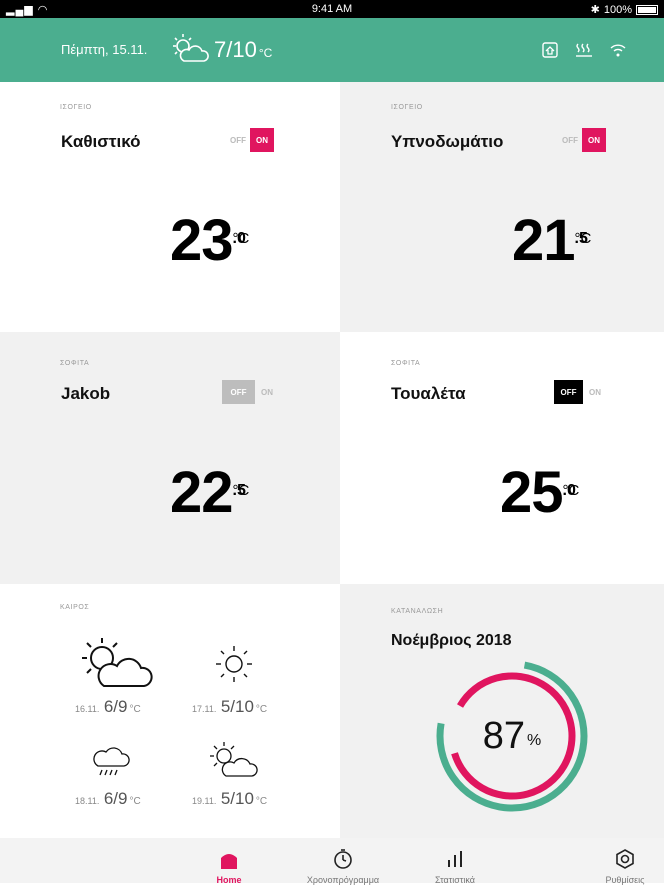 The width and height of the screenshot is (664, 885). Describe the element at coordinates (540, 492) in the screenshot. I see `room-temperature: 25 °C .0` at that location.